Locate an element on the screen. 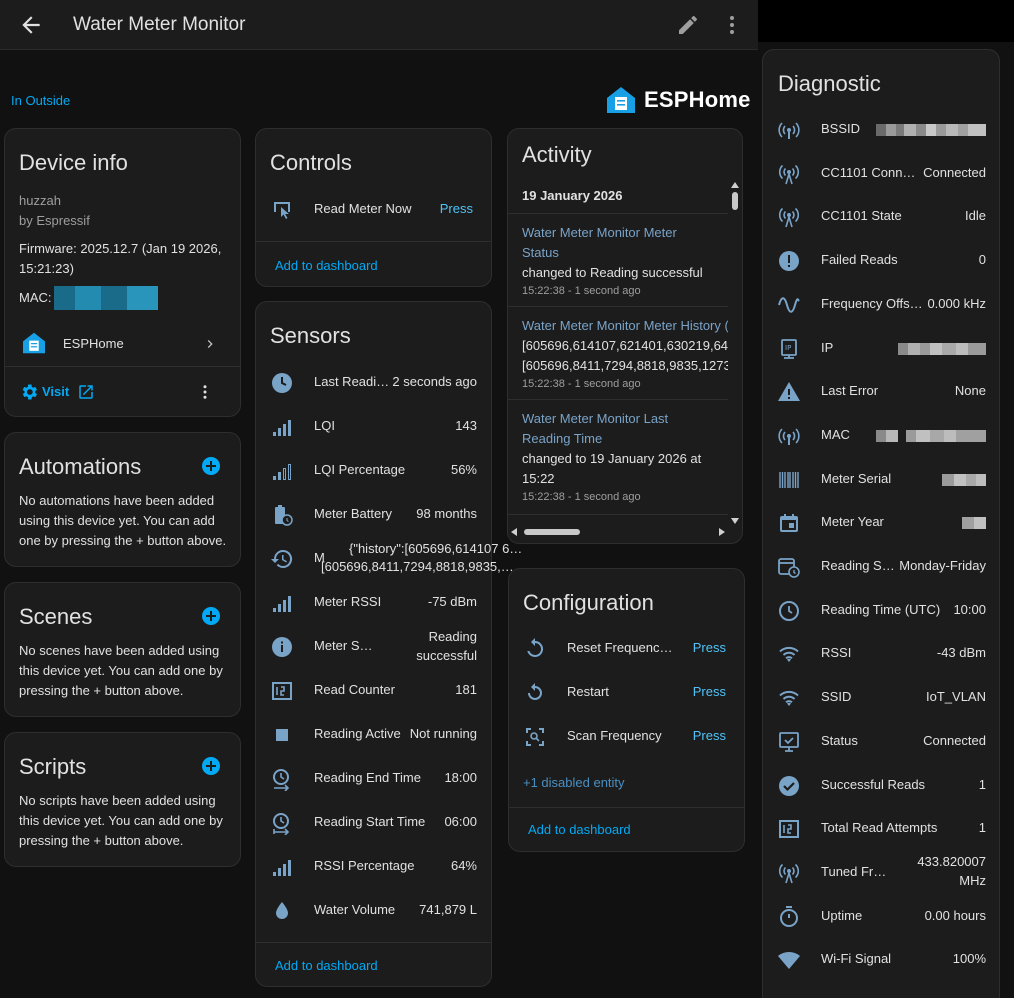  diagnostic-row: Last Error None is located at coordinates (881, 392).